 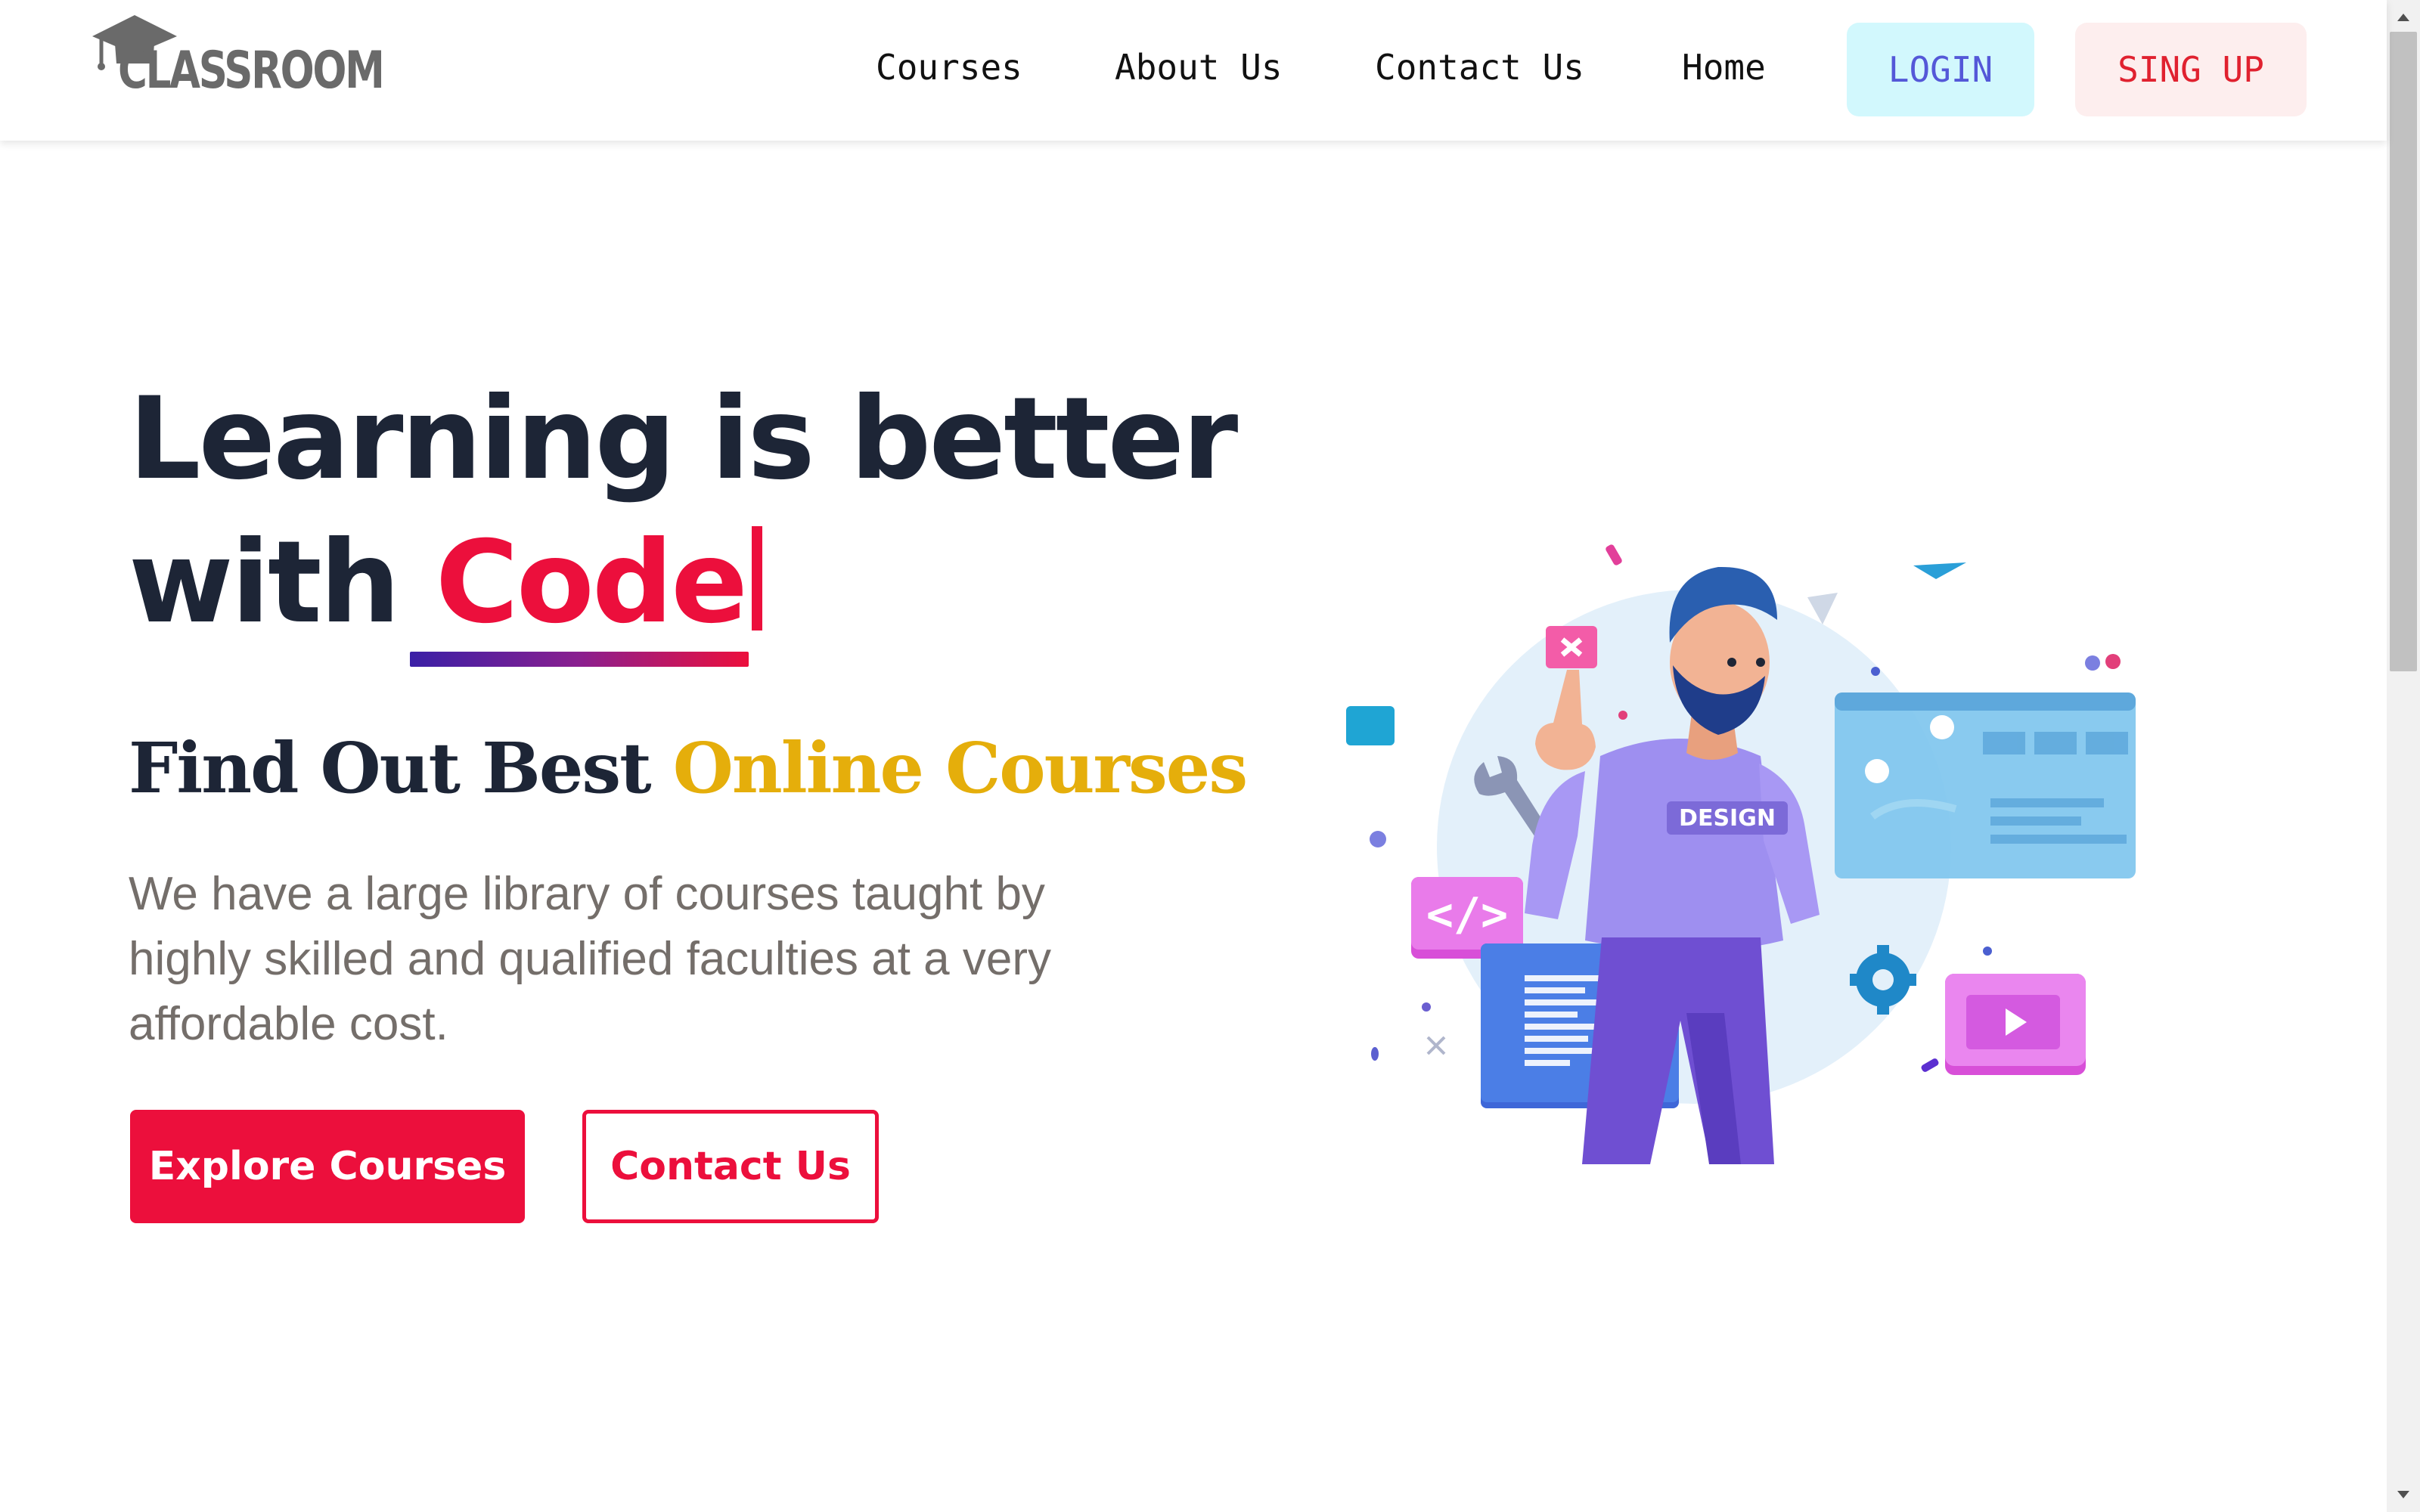 What do you see at coordinates (579, 660) in the screenshot?
I see `highlight-underline` at bounding box center [579, 660].